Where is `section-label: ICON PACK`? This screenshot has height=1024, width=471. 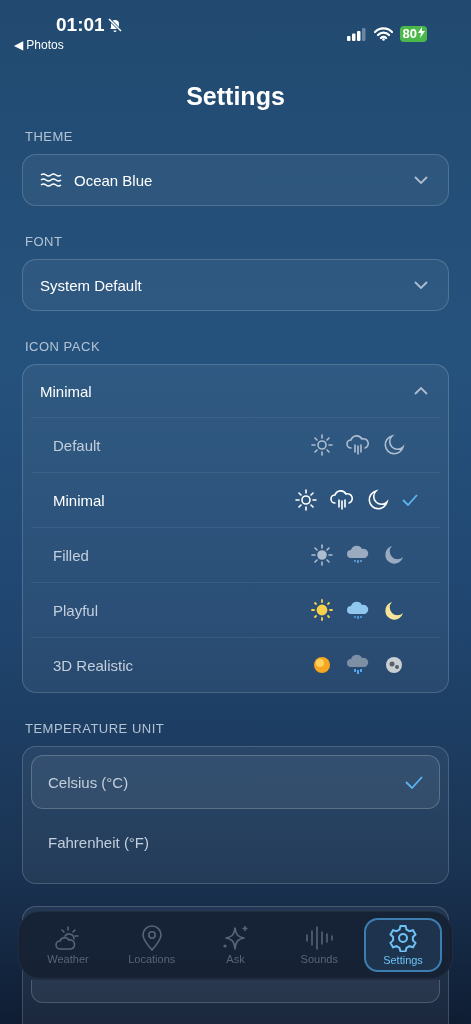 section-label: ICON PACK is located at coordinates (63, 346).